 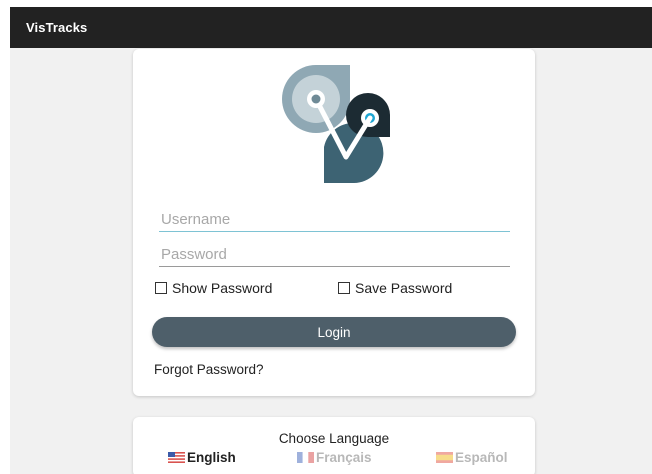 I want to click on save-password-checkbox: Save Password, so click(x=395, y=288).